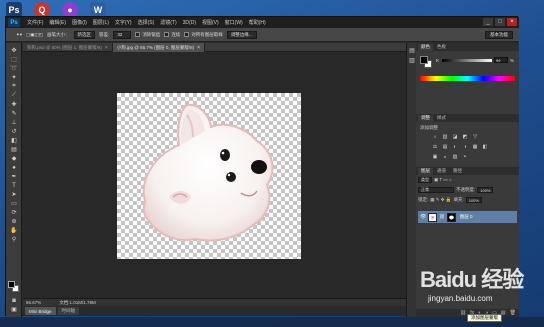 The width and height of the screenshot is (544, 327). What do you see at coordinates (455, 147) in the screenshot?
I see `black-white-adjustment-icon: ◐` at bounding box center [455, 147].